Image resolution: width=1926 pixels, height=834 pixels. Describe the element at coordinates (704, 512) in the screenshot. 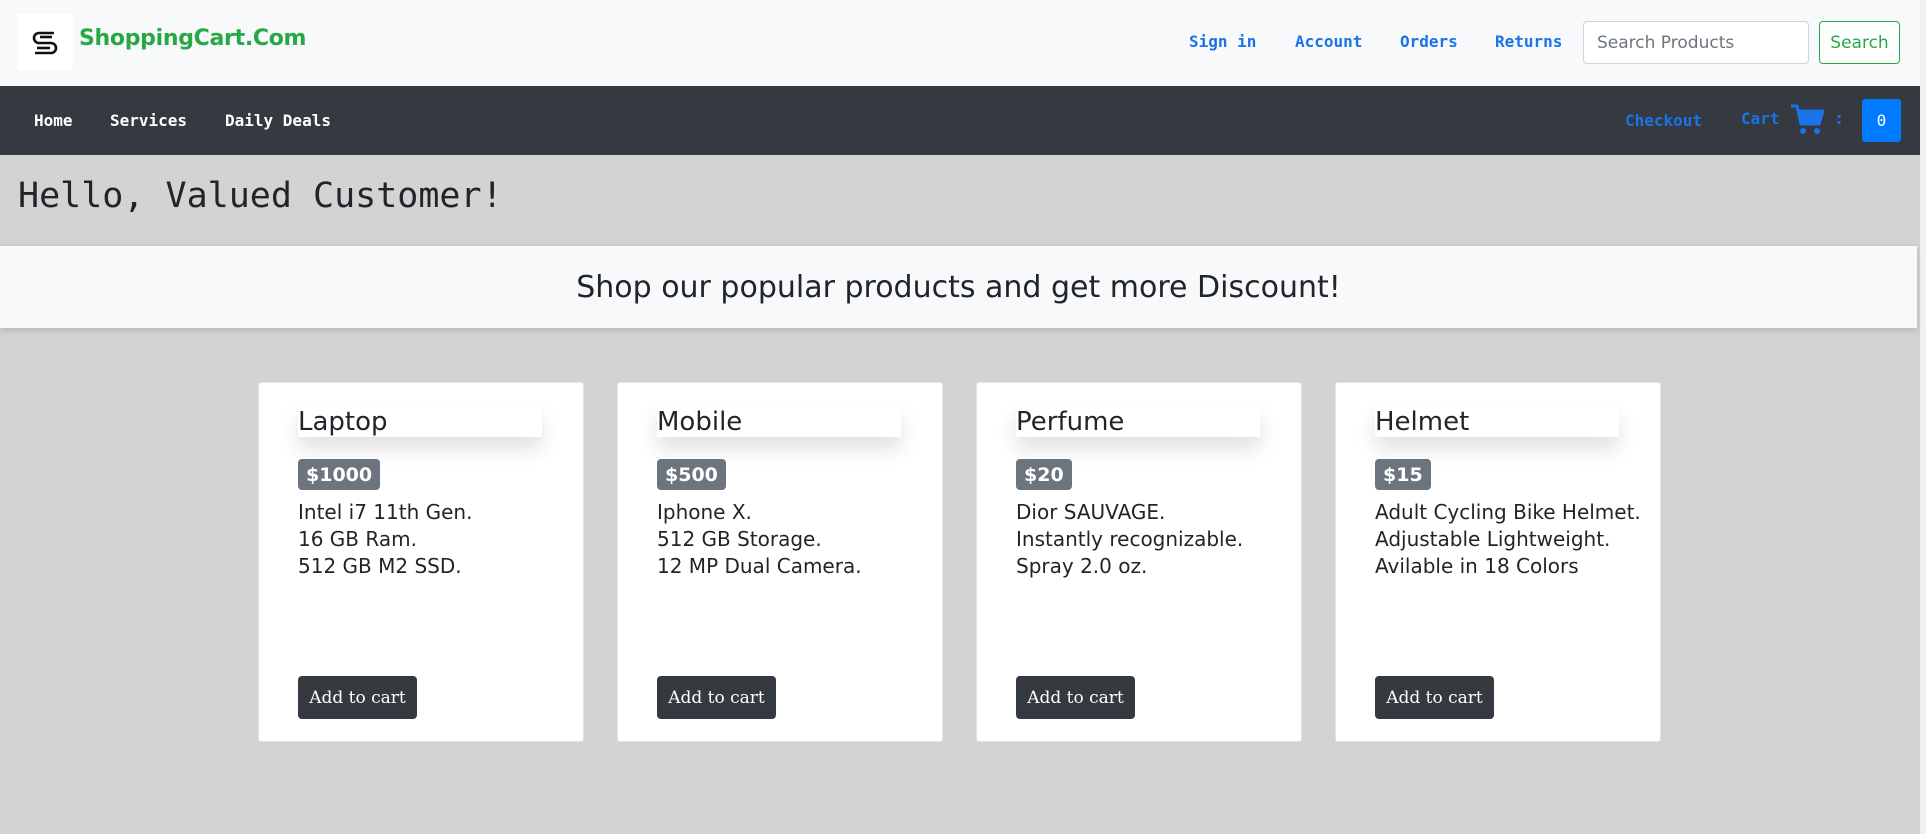

I see `desc-line: Iphone X.` at that location.